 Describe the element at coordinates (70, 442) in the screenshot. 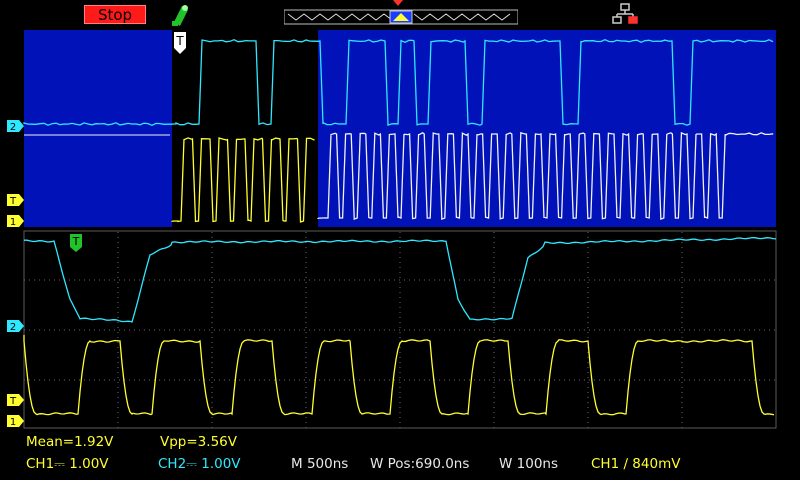

I see `mean-measurement: Mean=1.92V` at that location.